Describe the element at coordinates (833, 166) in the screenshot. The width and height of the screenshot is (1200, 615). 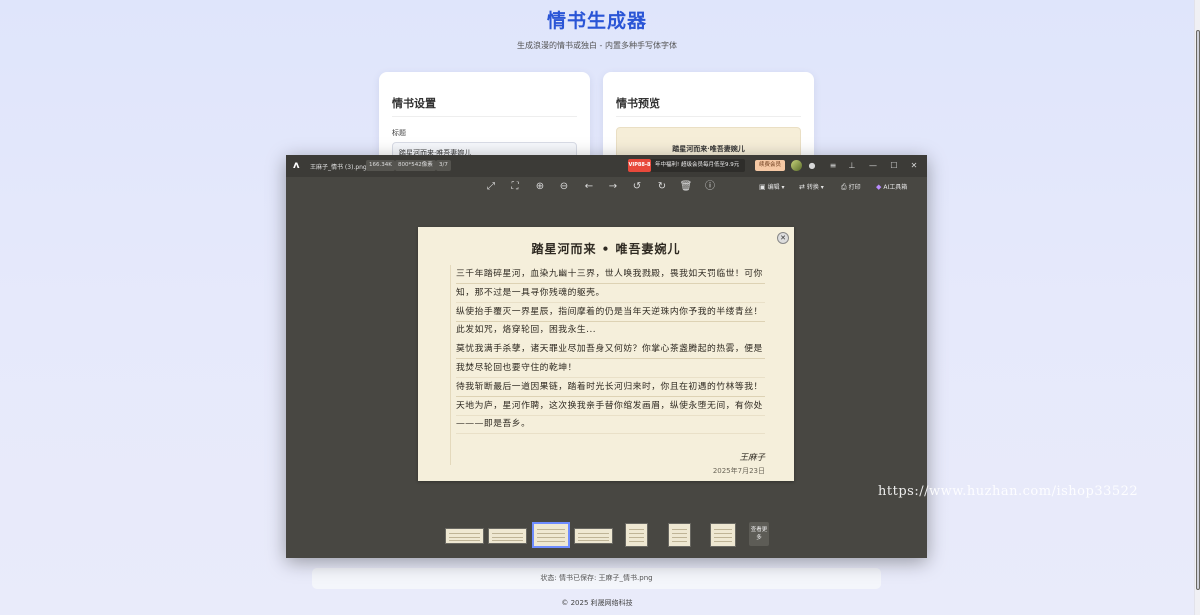
I see `menu-icon: ≡` at that location.